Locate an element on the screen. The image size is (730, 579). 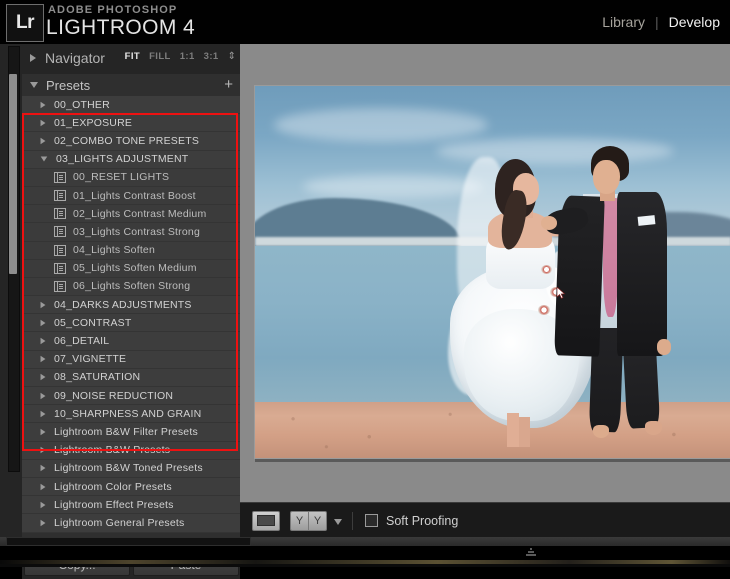
before-view-icon: Y is located at coordinates (299, 520).